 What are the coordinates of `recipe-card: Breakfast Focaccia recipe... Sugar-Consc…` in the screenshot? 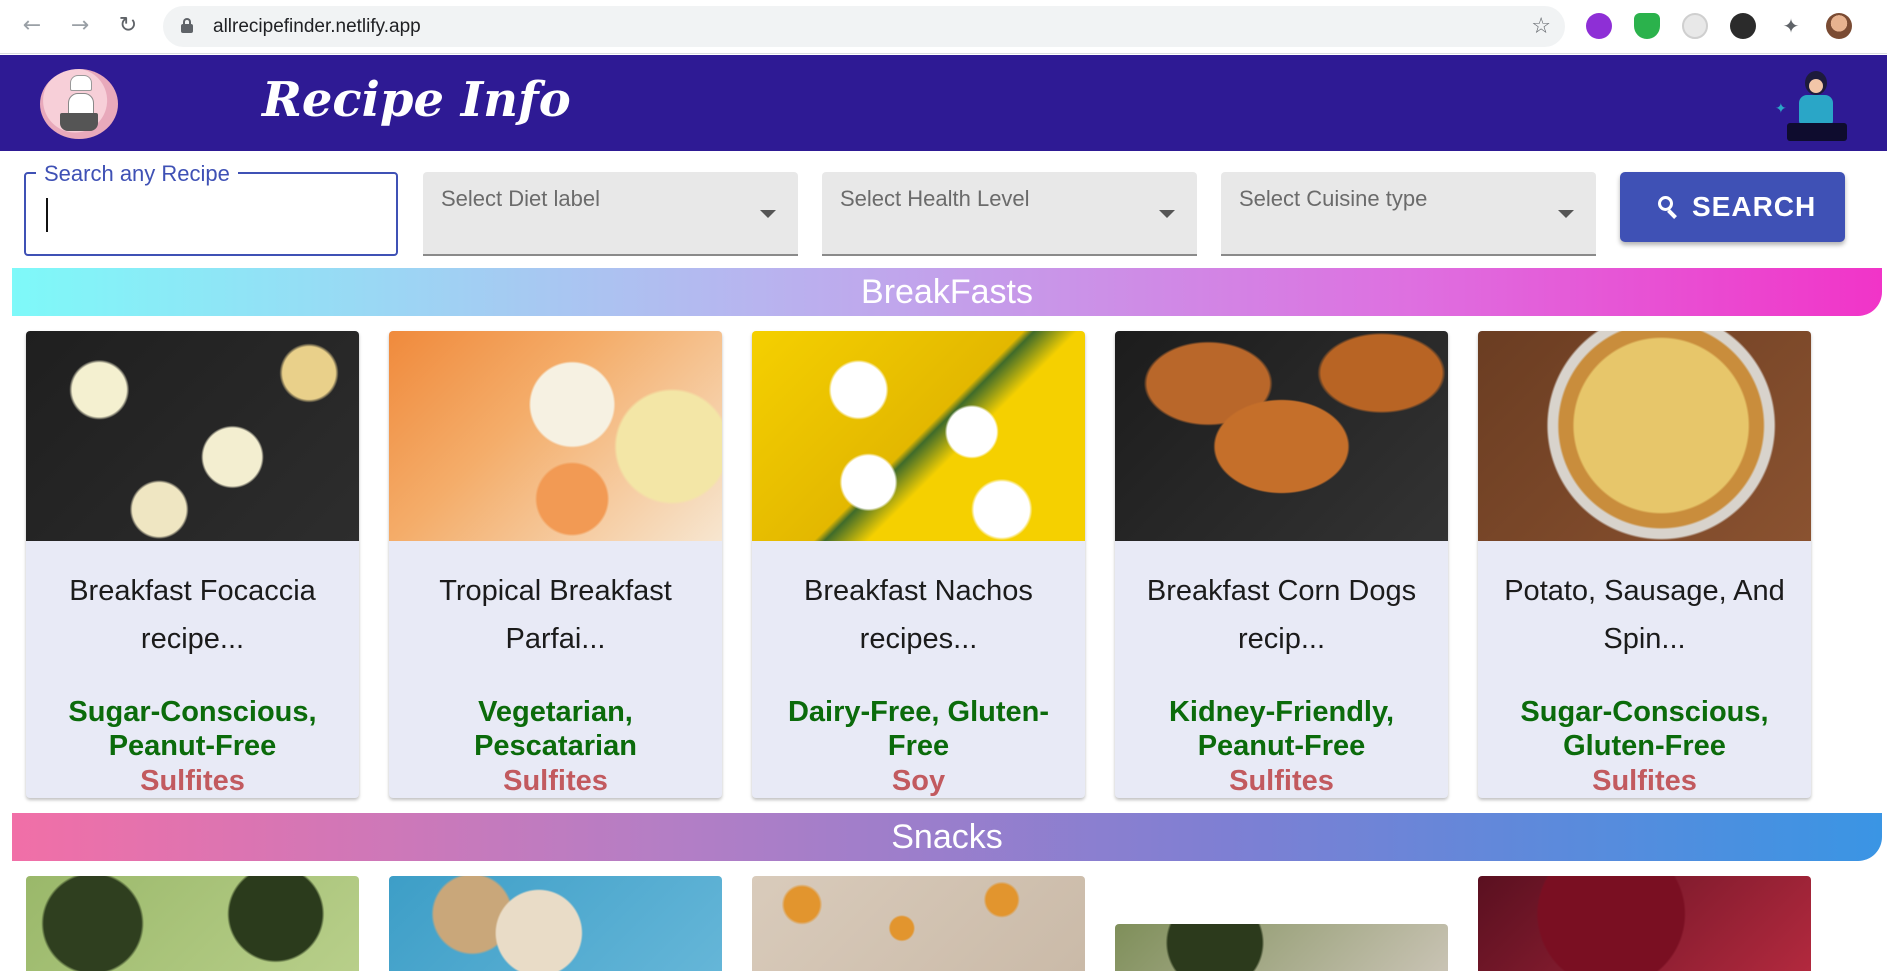 It's located at (192, 564).